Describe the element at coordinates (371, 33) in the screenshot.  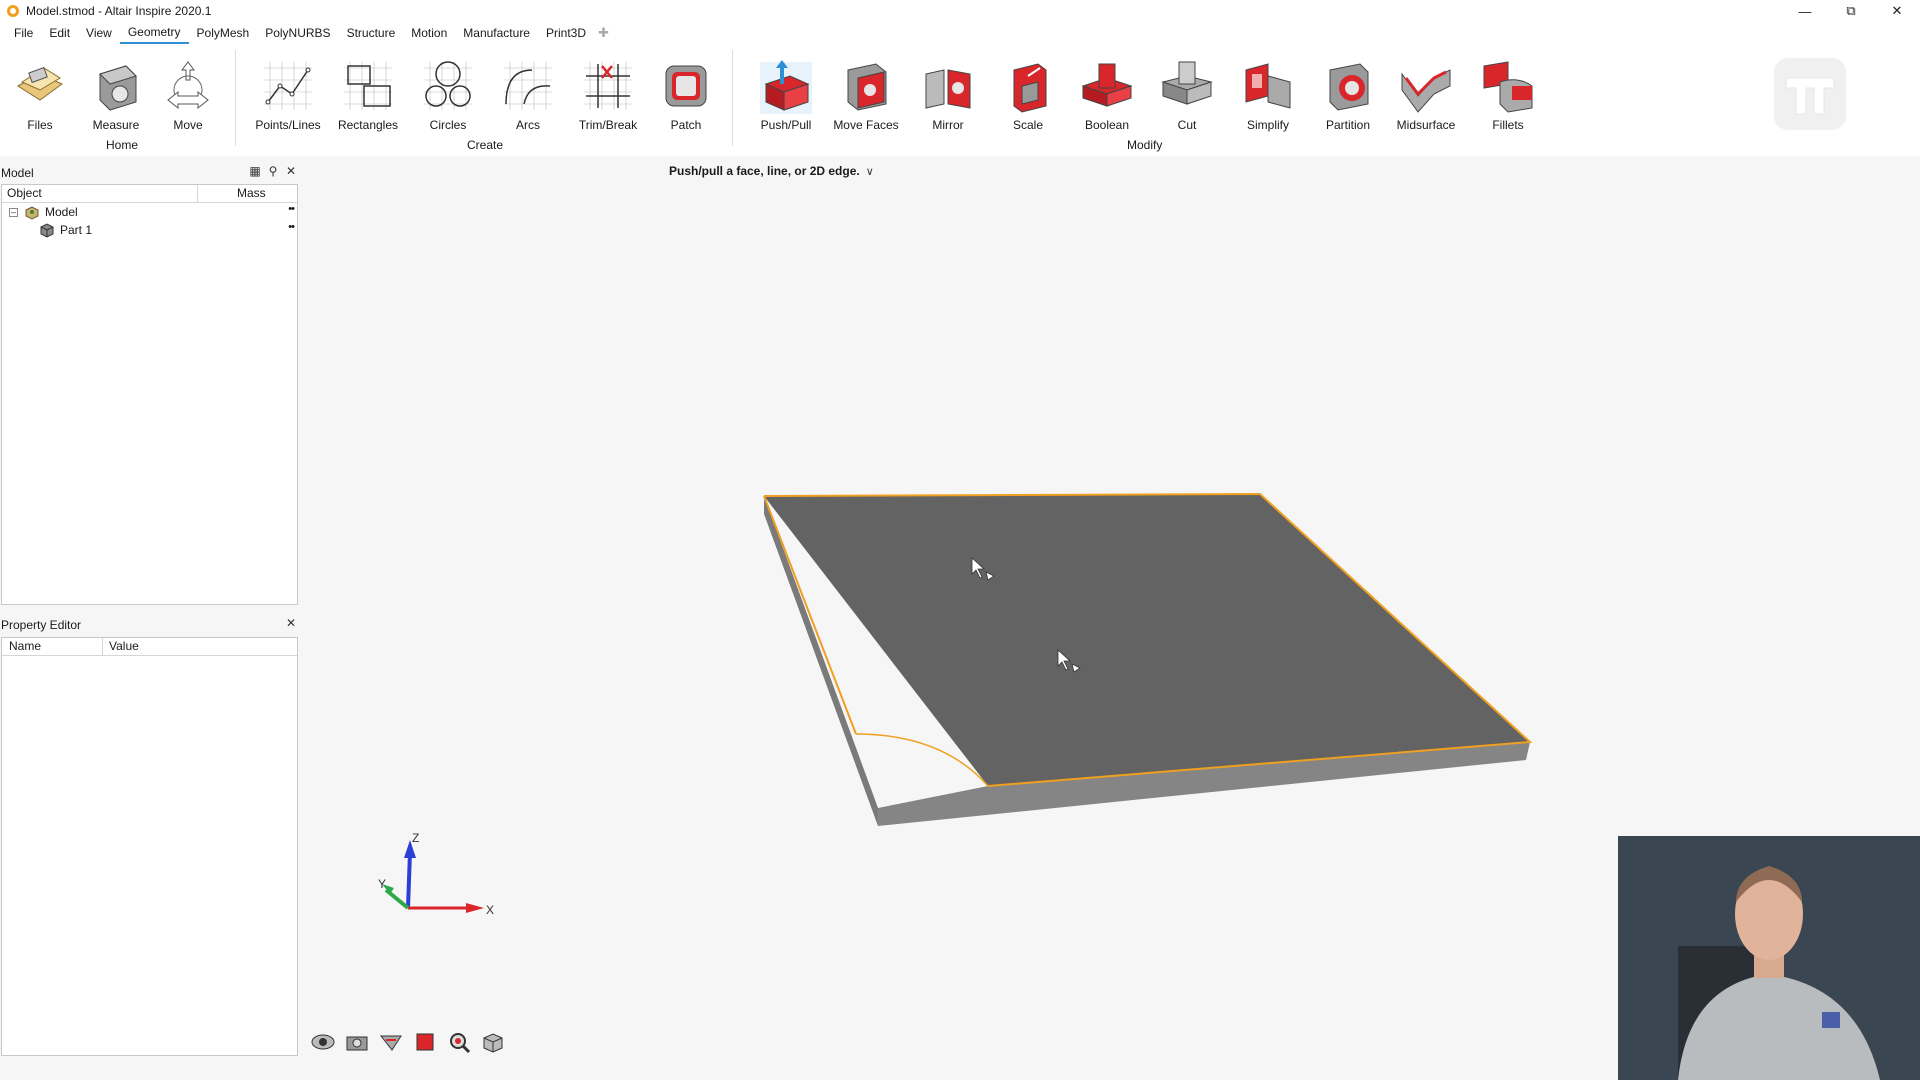
I see `tab-structure: Structure` at that location.